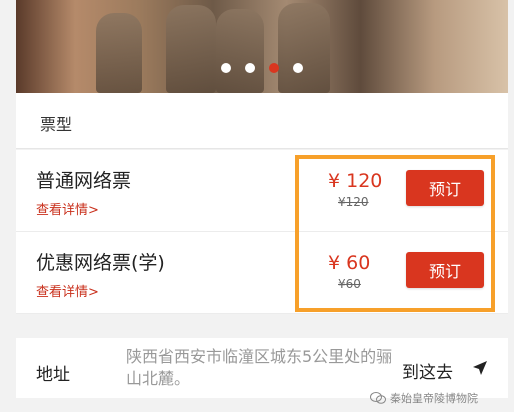  What do you see at coordinates (100, 263) in the screenshot?
I see `ticket-name: 优惠网络票(学)` at bounding box center [100, 263].